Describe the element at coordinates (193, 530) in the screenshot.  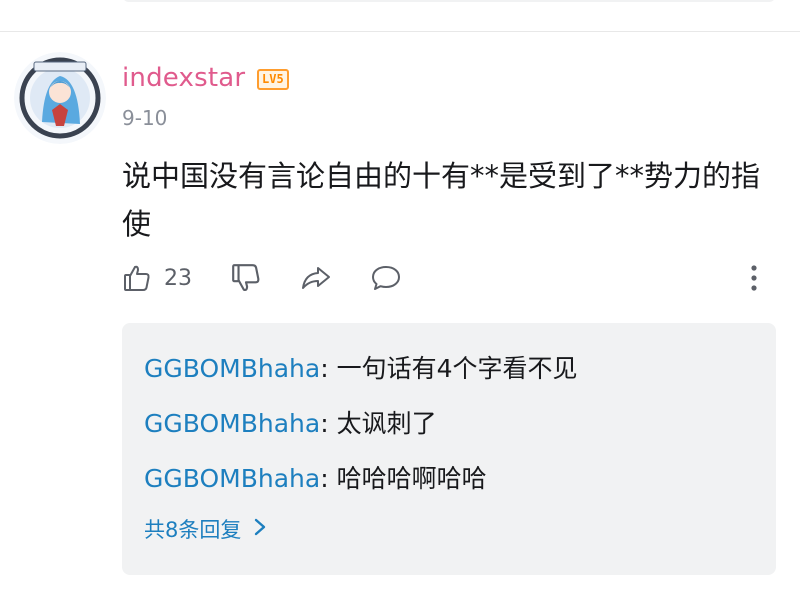
I see `view-all-replies-label: 共8条回复` at that location.